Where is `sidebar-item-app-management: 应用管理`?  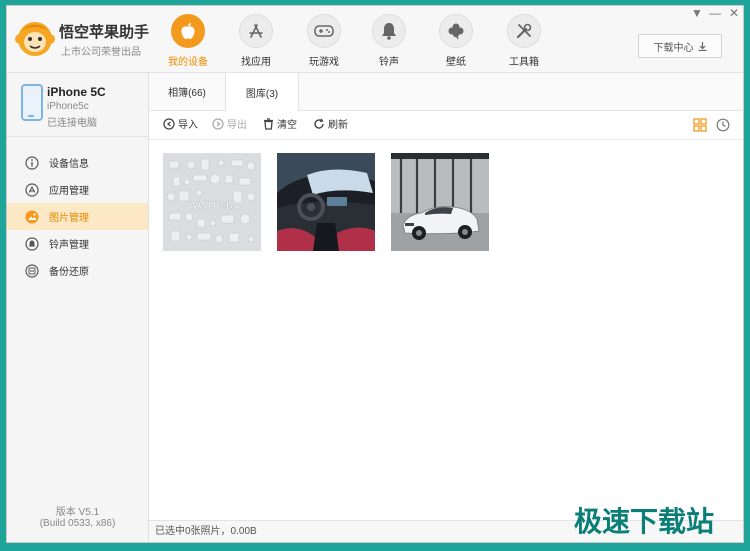 sidebar-item-app-management: 应用管理 is located at coordinates (77, 189).